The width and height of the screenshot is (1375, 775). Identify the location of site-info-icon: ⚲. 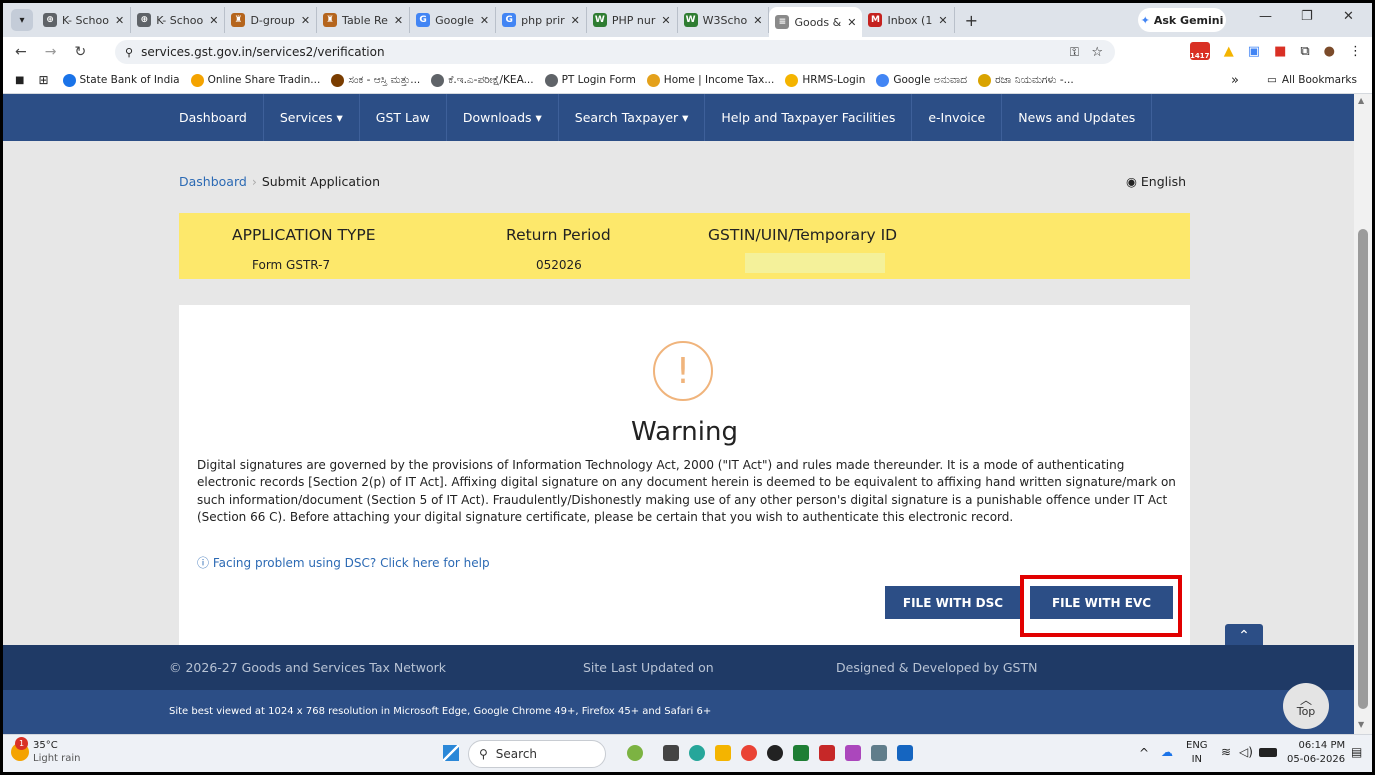
(129, 52).